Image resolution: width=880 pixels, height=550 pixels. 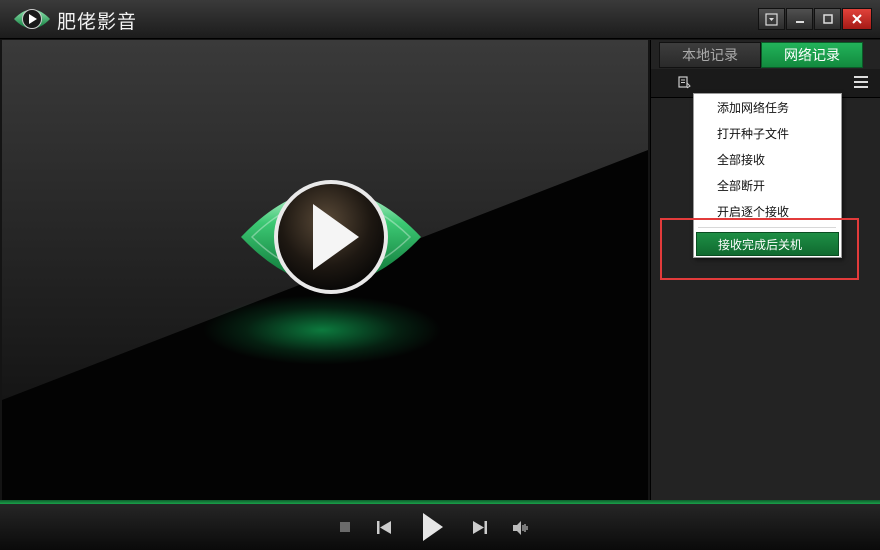 What do you see at coordinates (767, 186) in the screenshot?
I see `menu-item-disconnect-all: 全部断开` at bounding box center [767, 186].